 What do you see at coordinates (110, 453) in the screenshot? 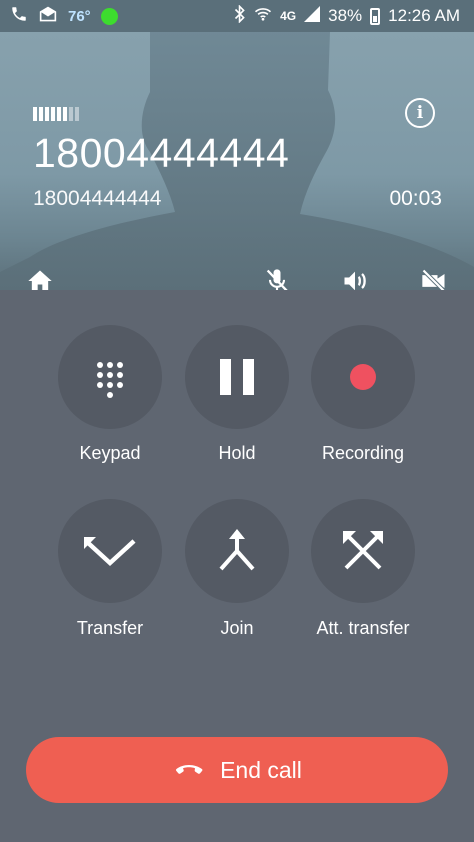
I see `keypad-label: Keypad` at bounding box center [110, 453].